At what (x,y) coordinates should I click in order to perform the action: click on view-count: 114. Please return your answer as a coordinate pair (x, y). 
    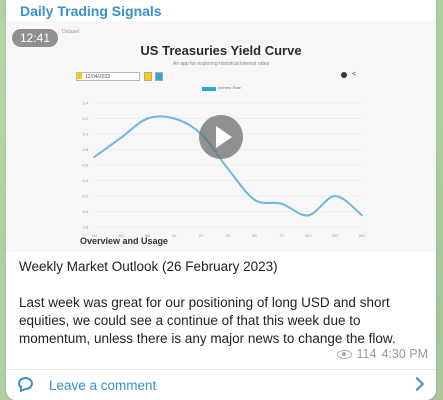
    Looking at the image, I should click on (366, 354).